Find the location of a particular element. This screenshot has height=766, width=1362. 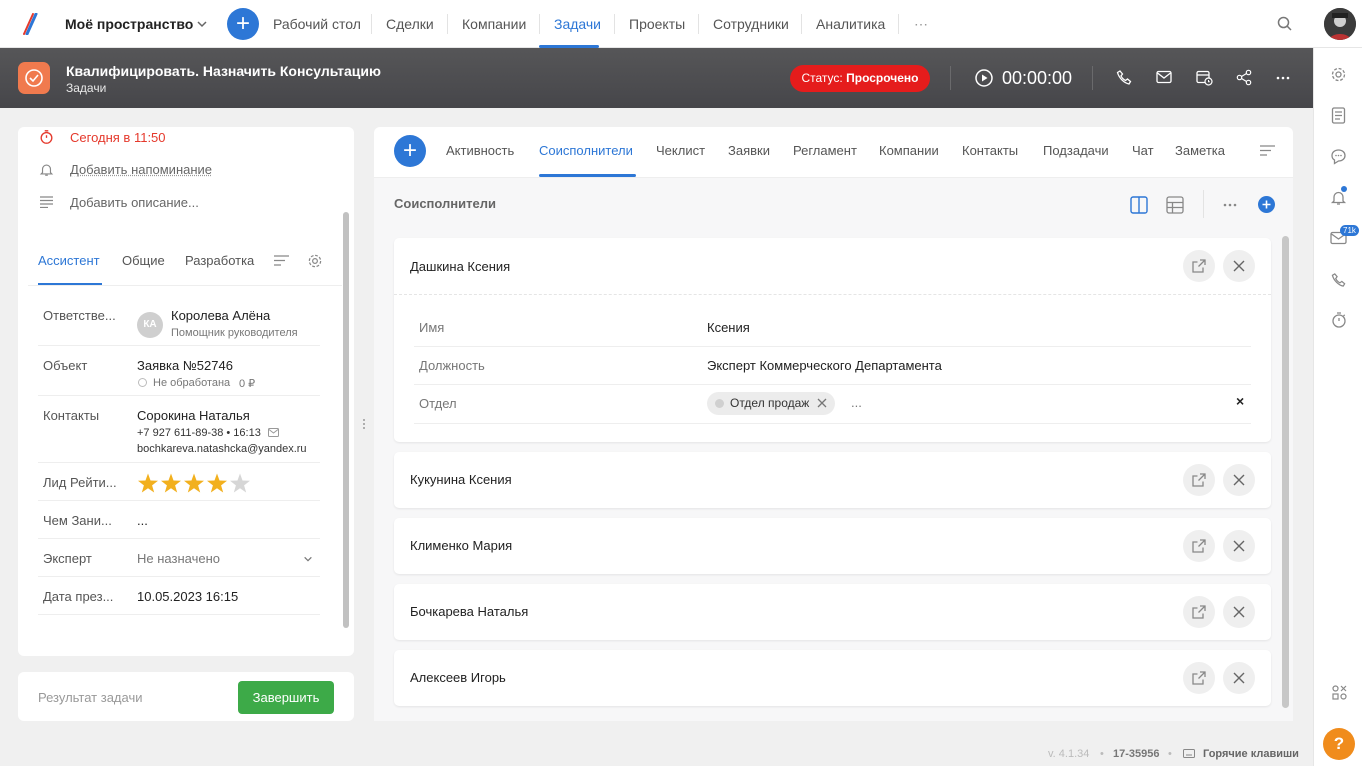

task-subtitle: Задачи is located at coordinates (86, 88).